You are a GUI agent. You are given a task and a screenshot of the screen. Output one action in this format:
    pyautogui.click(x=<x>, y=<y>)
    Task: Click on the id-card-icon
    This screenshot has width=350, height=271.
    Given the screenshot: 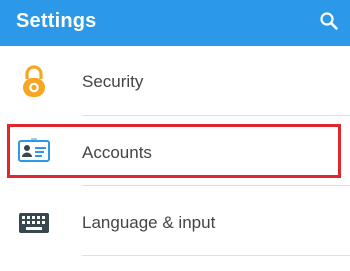 What is the action you would take?
    pyautogui.click(x=34, y=151)
    